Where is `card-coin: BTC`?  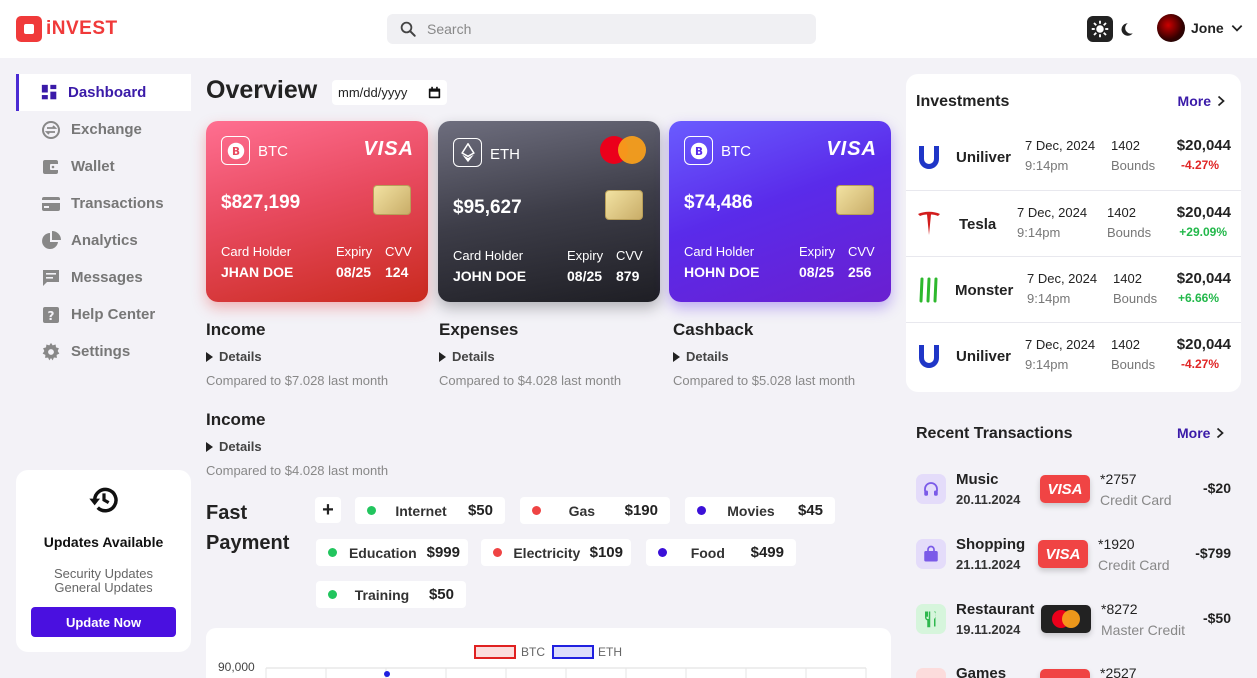
card-coin: BTC is located at coordinates (273, 151).